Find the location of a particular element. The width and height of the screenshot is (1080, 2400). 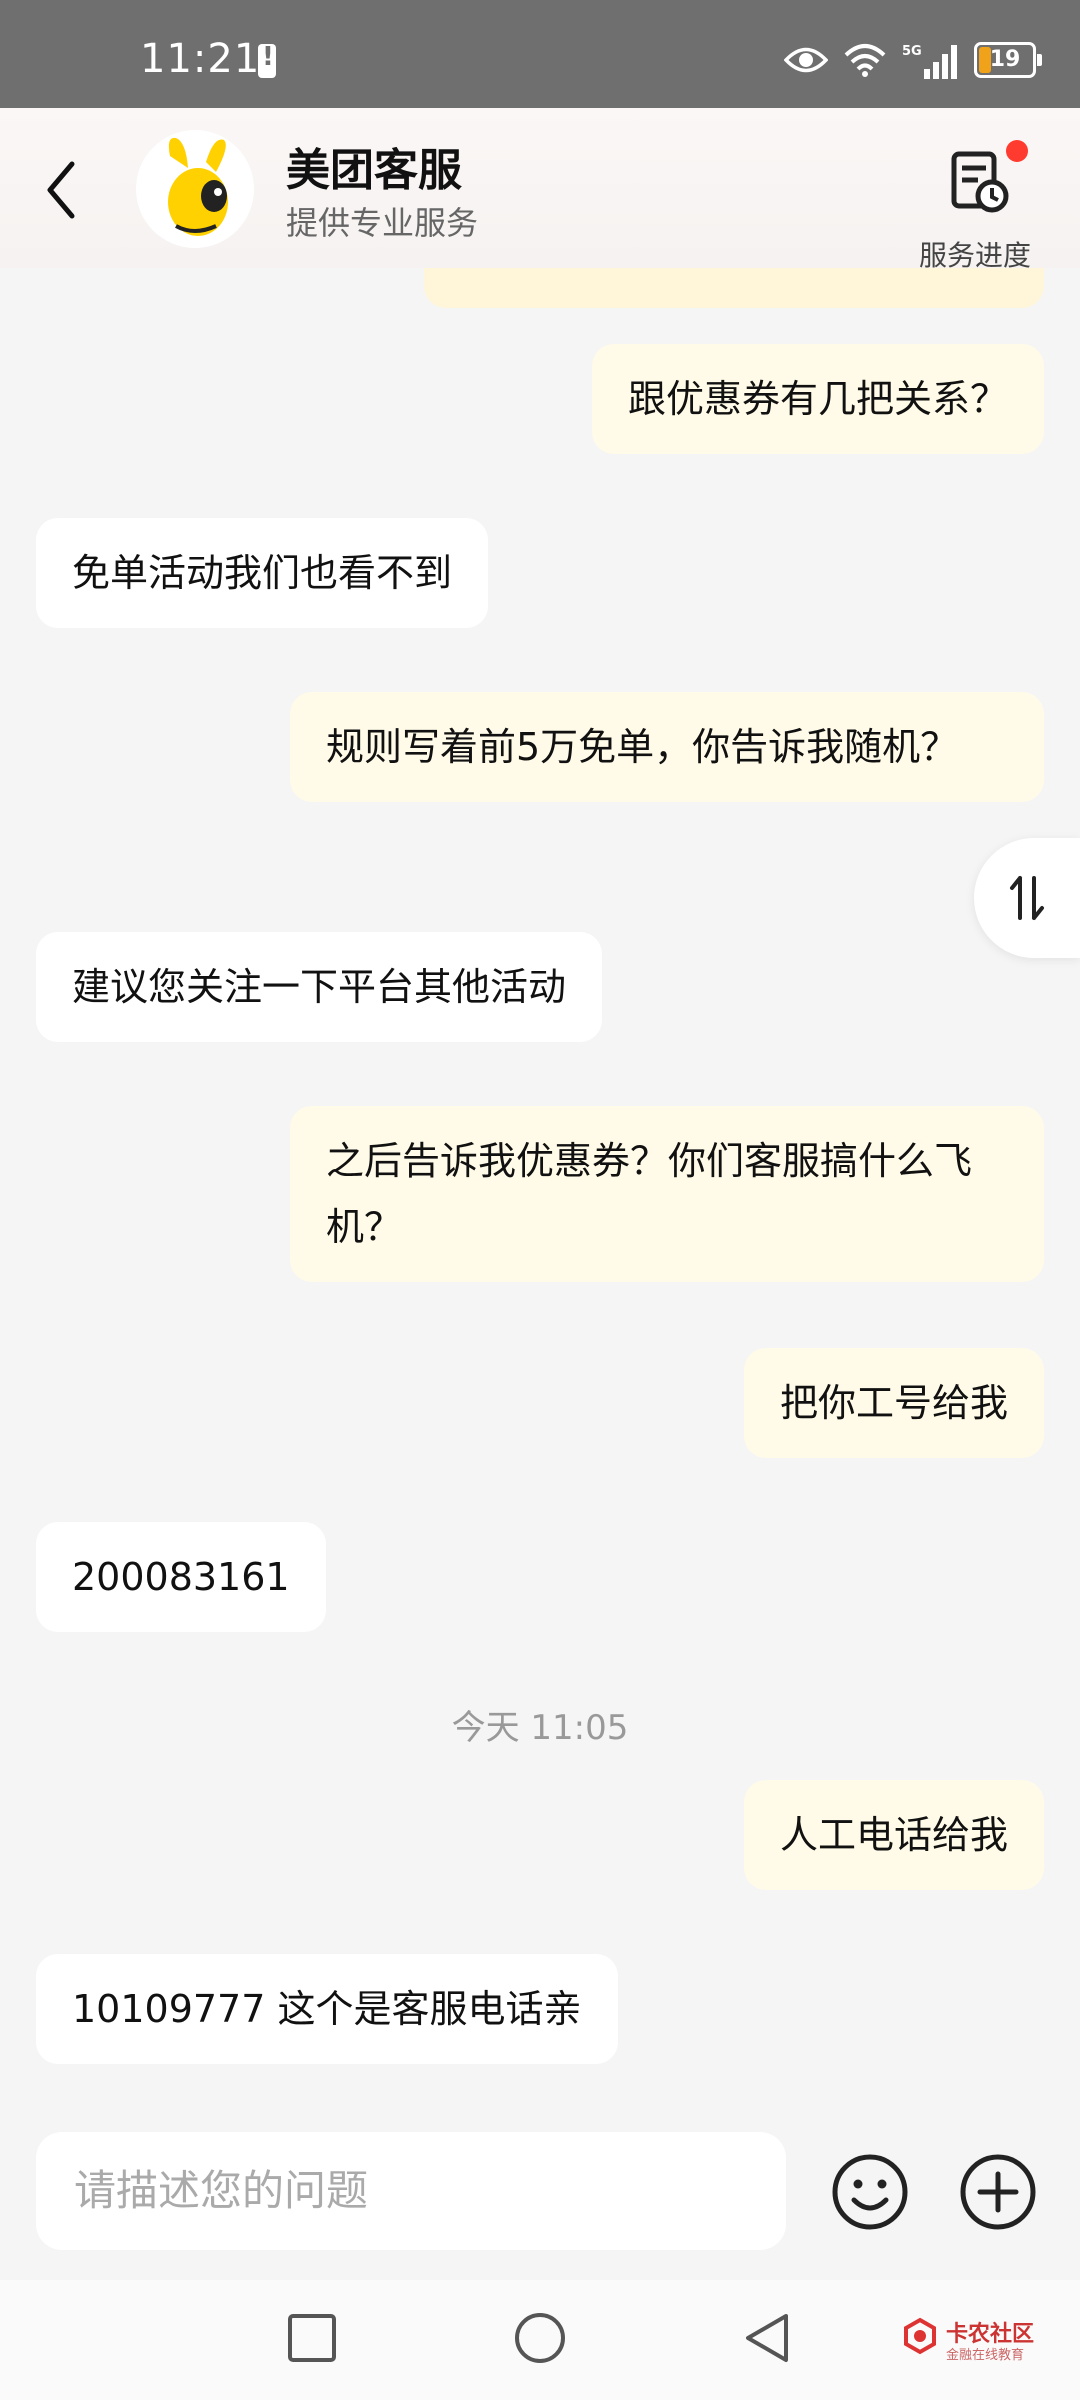

agent-message: 200083161 is located at coordinates (181, 1577).